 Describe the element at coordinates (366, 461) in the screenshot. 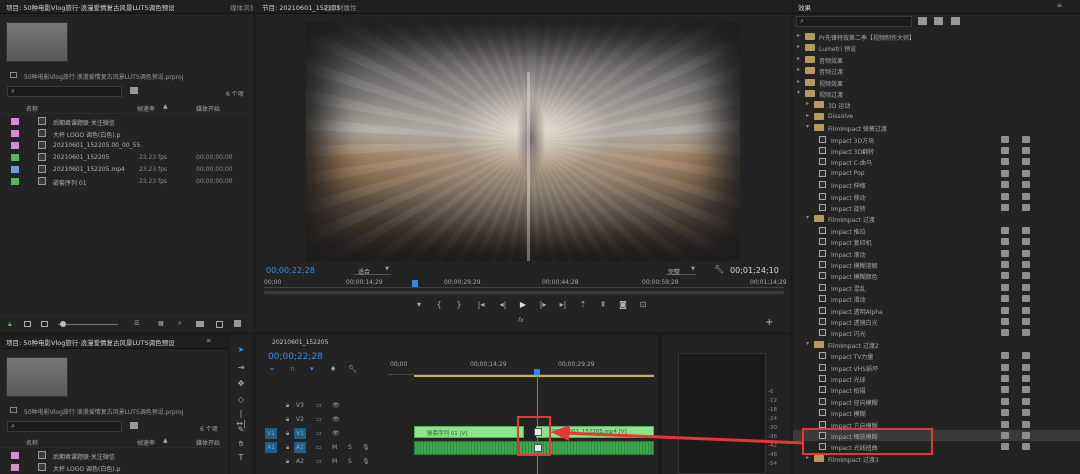

I see `microphone-icon: 🎙︎` at that location.